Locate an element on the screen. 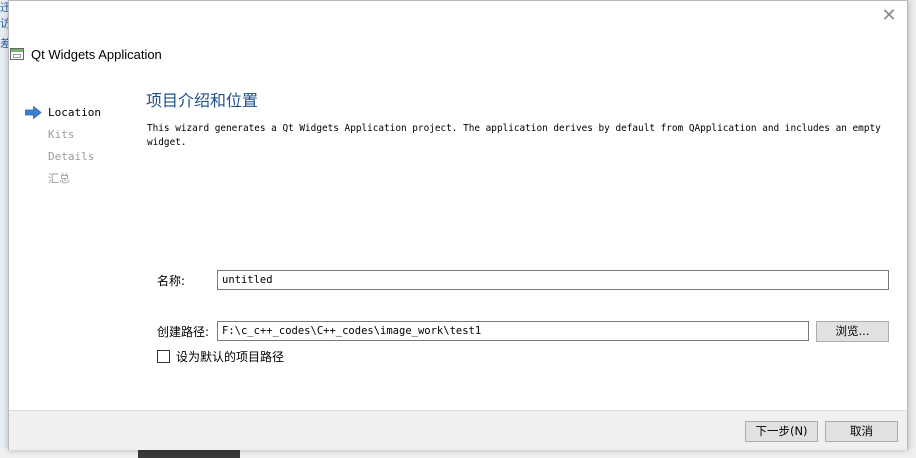 This screenshot has height=458, width=916. background-left-edge is located at coordinates (4, 229).